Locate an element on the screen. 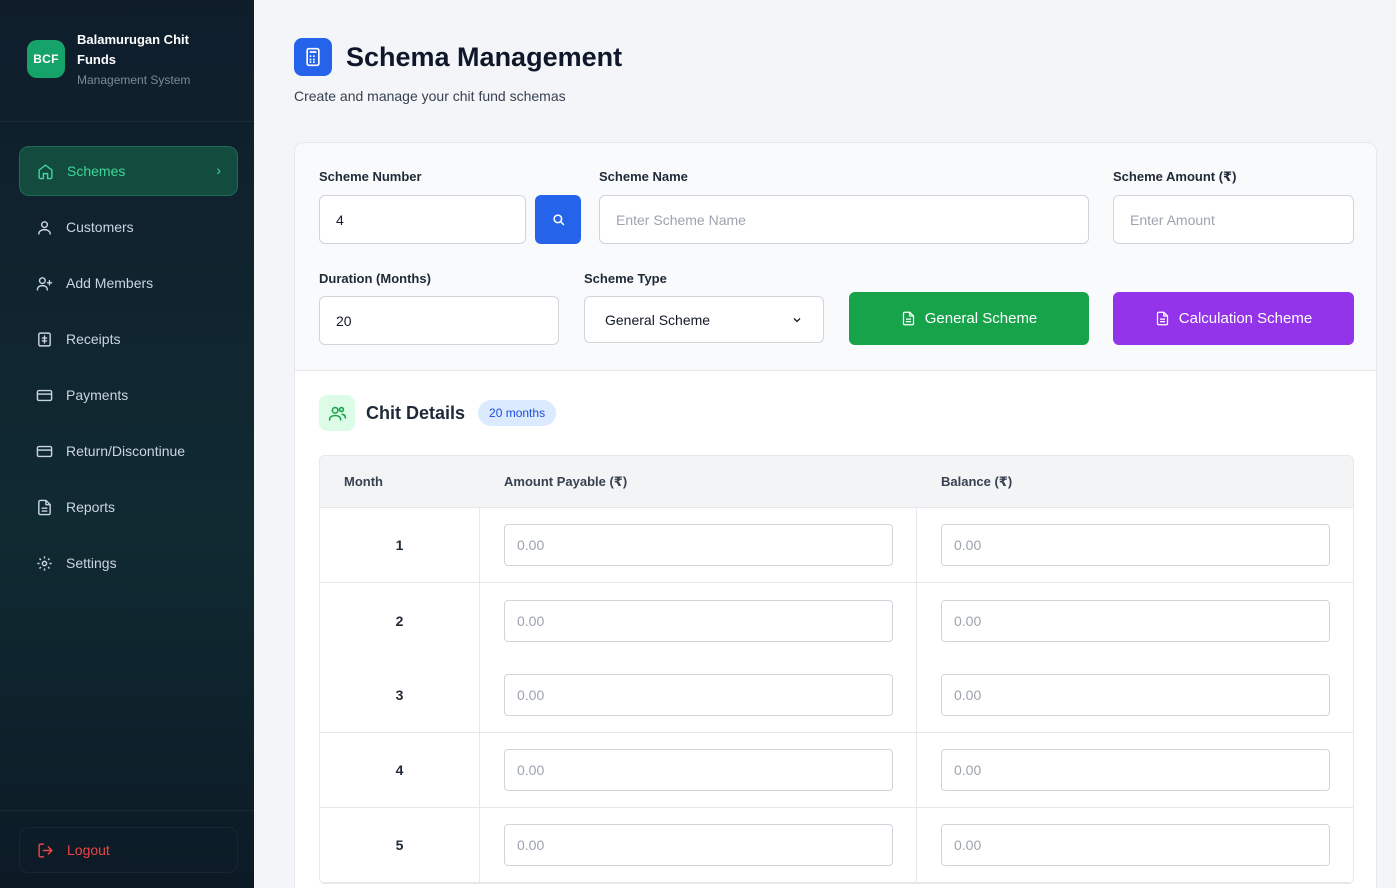  month-cell: 4 is located at coordinates (400, 770).